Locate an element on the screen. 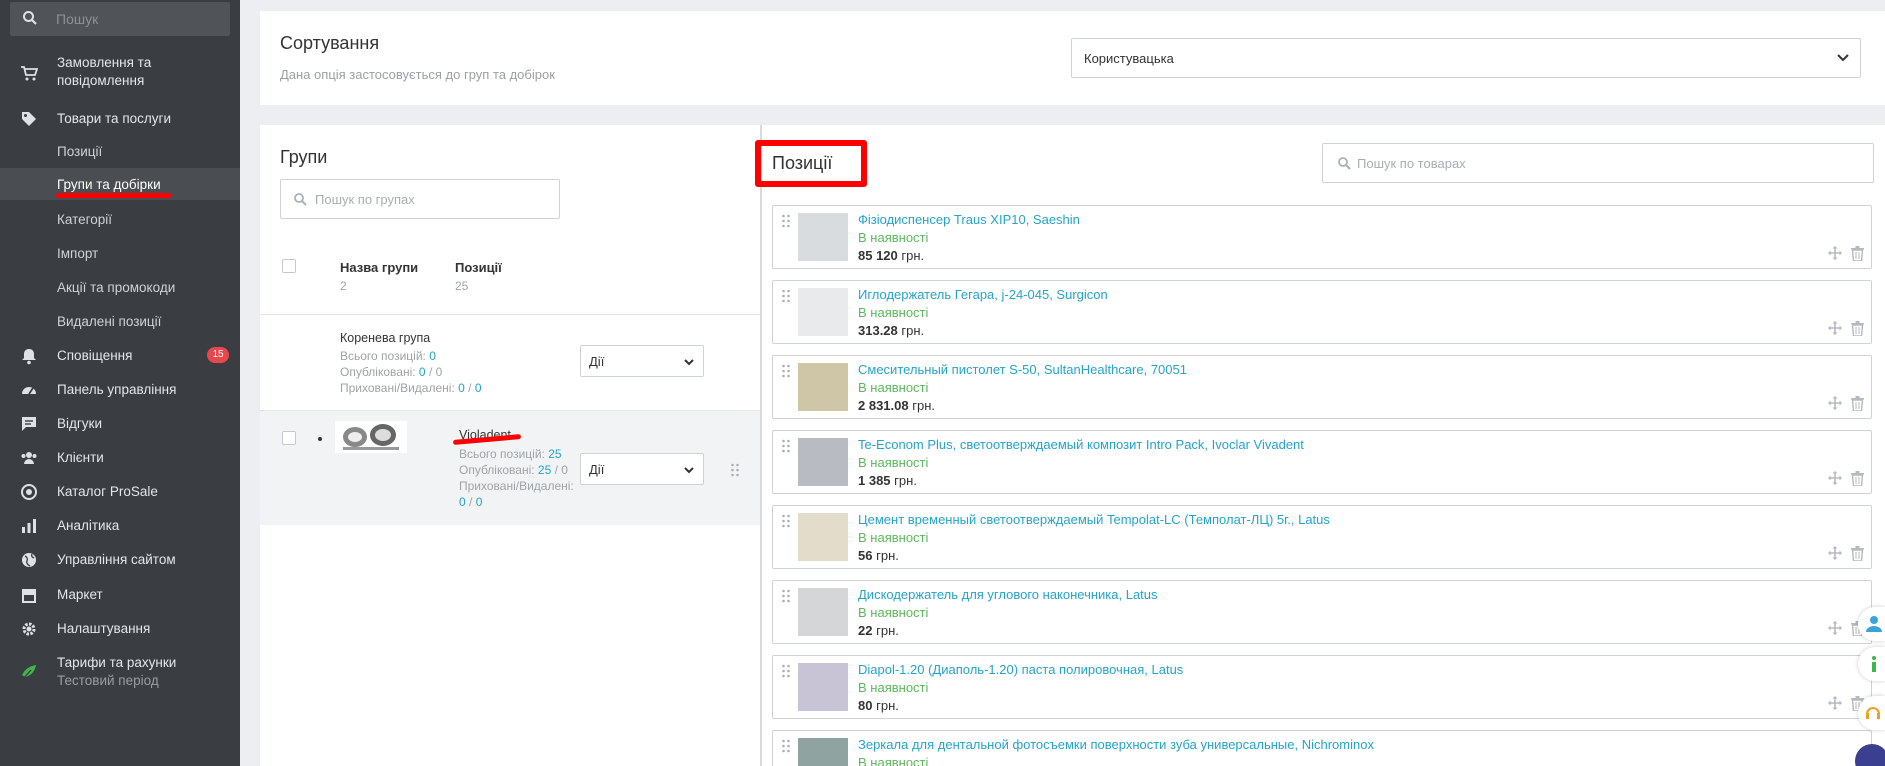 This screenshot has height=766, width=1885. sorting-select: Користувацька is located at coordinates (1466, 58).